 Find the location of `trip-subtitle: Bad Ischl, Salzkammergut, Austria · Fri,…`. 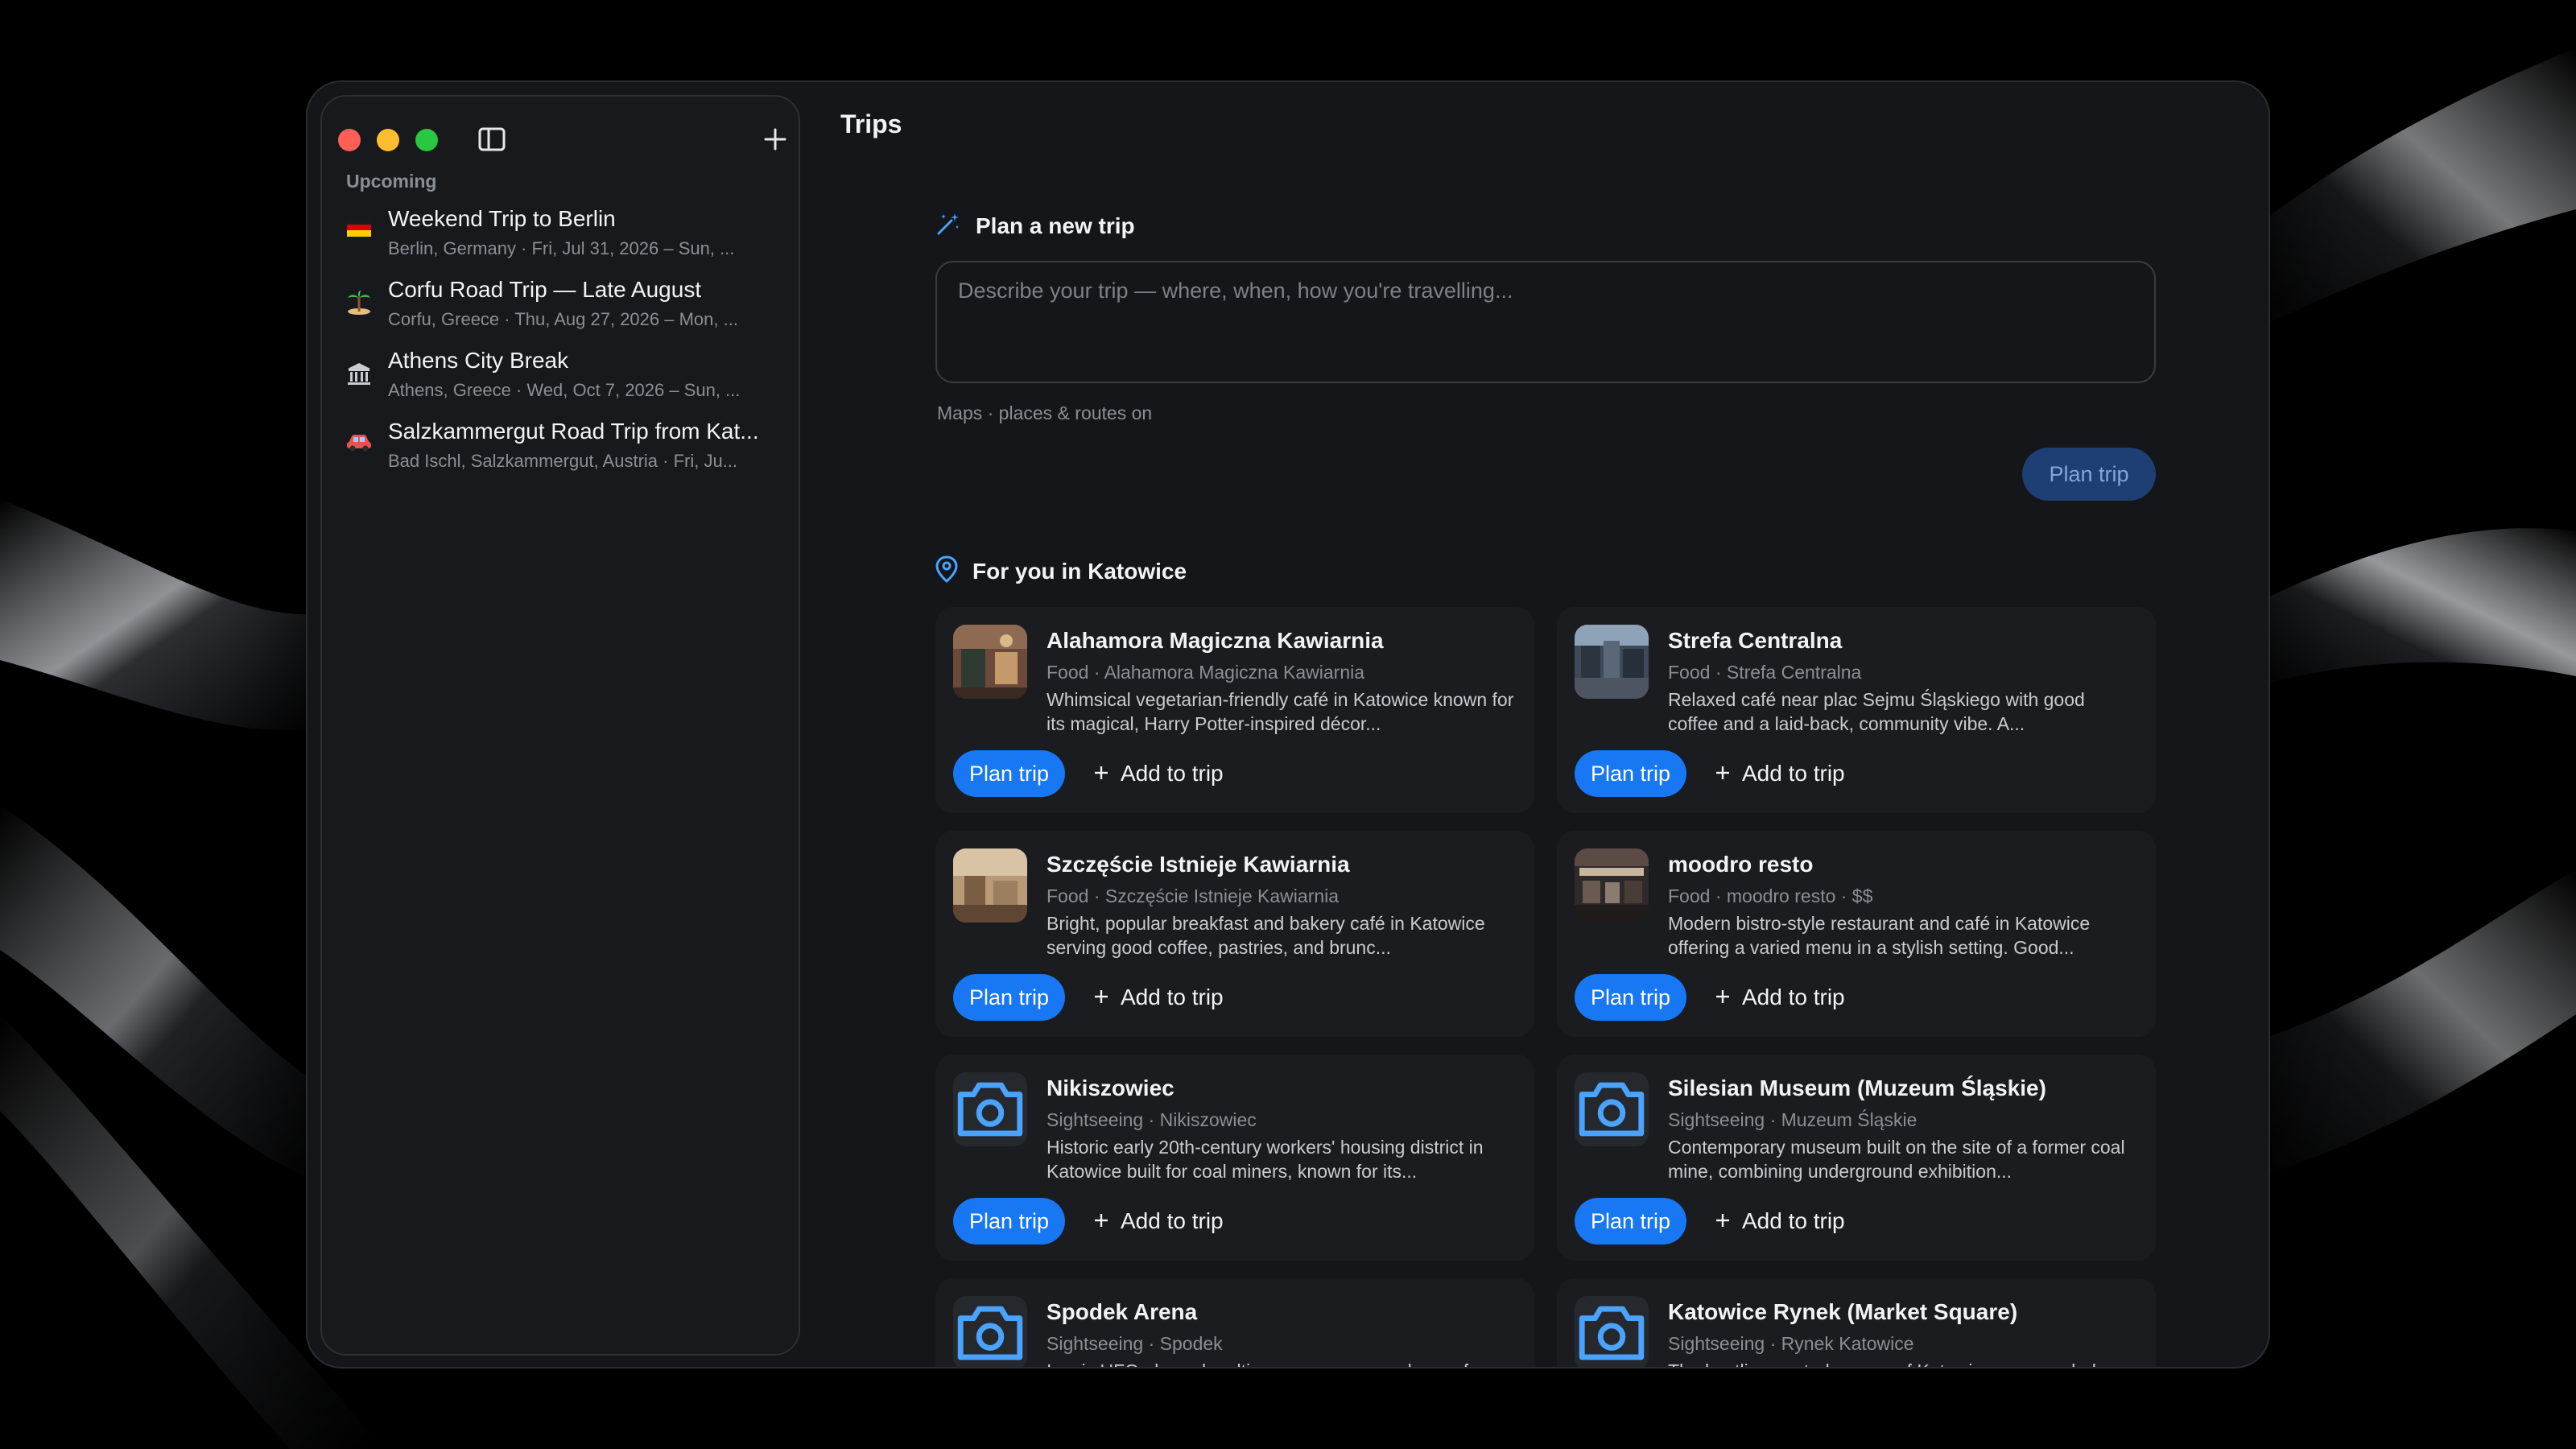

trip-subtitle: Bad Ischl, Salzkammergut, Austria · Fri,… is located at coordinates (563, 461).